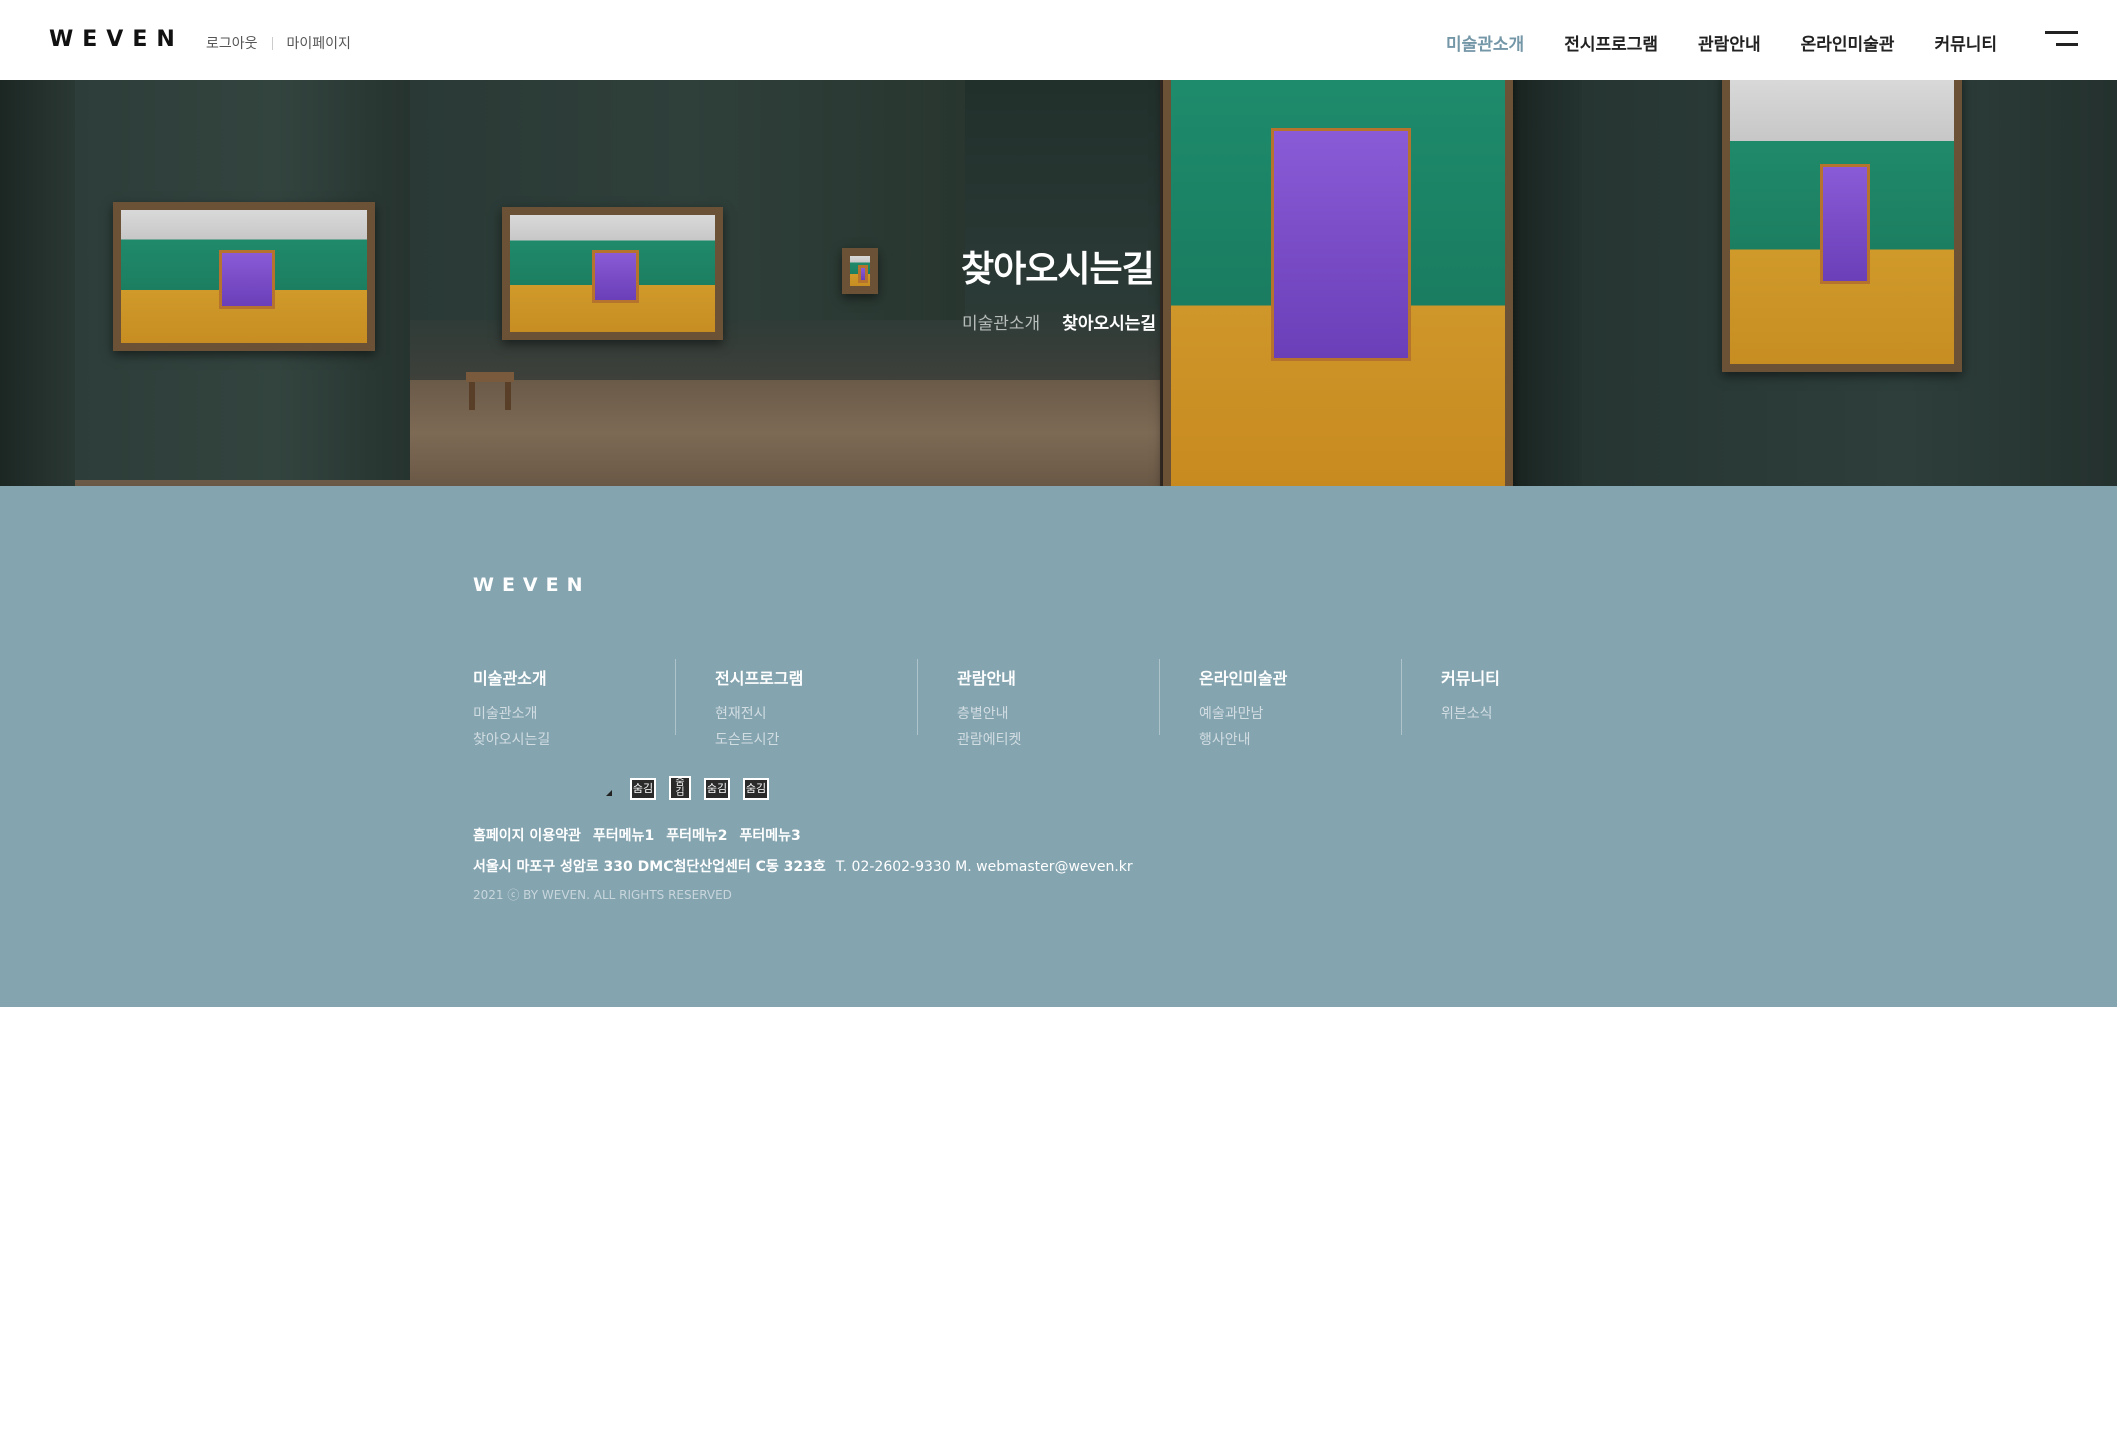 This screenshot has width=2117, height=1455. I want to click on main-nav: 미술관소개 전시프로그램 관람안내 온라인미술관 커뮤니티, so click(1701, 42).